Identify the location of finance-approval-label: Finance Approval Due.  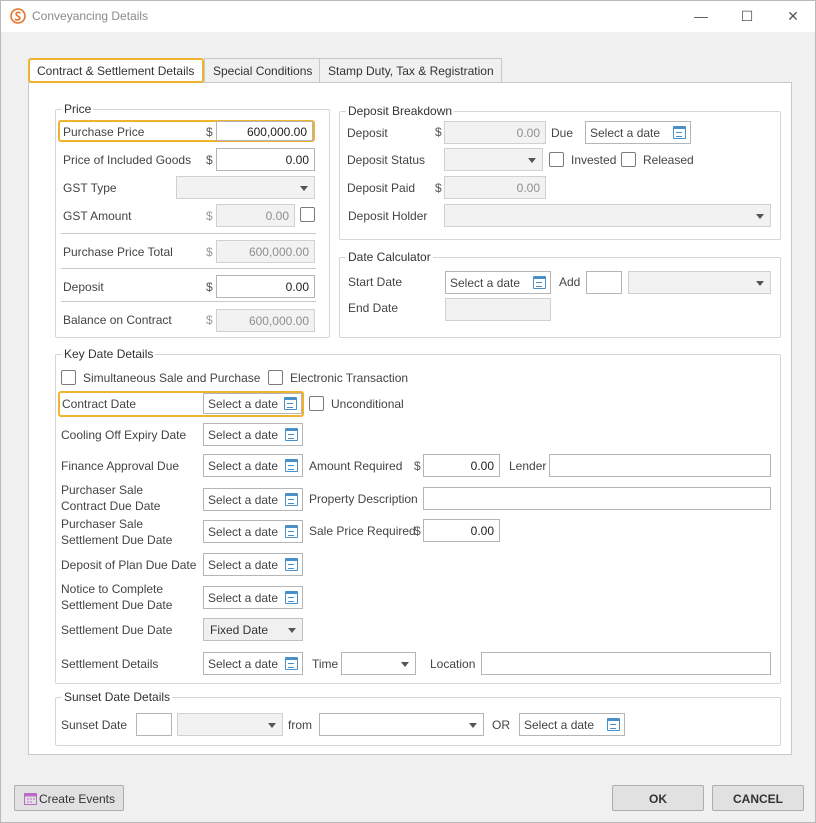
(120, 466).